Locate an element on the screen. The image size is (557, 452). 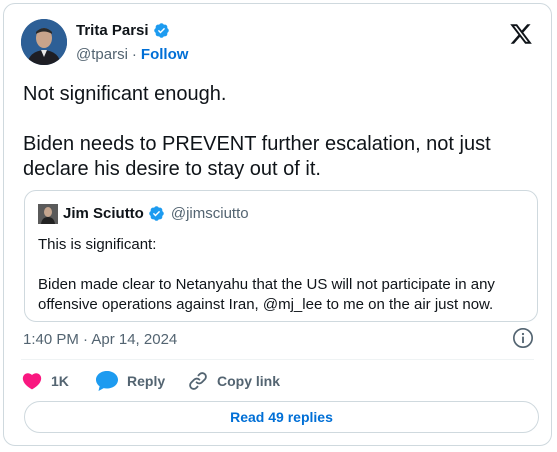
author-handle: @tparsi is located at coordinates (102, 54).